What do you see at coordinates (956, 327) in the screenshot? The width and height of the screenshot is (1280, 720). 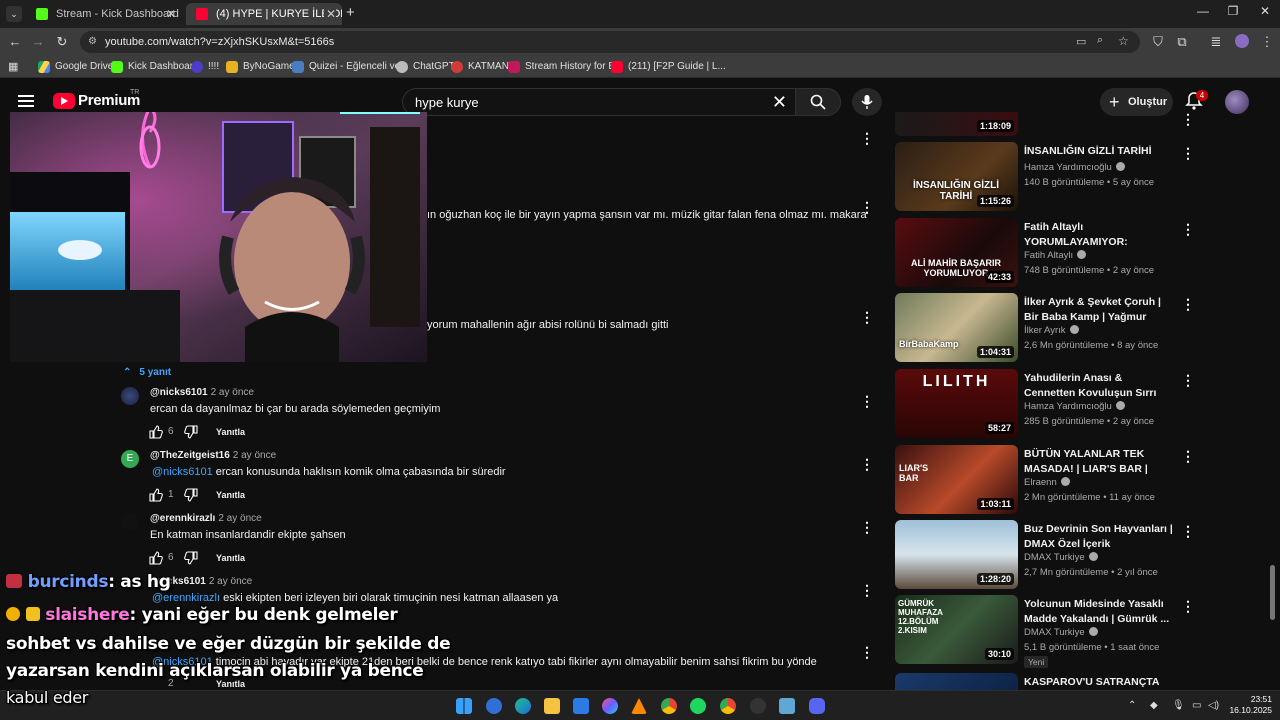 I see `video-thumbnail: BirBabaKamp 1:04:31` at bounding box center [956, 327].